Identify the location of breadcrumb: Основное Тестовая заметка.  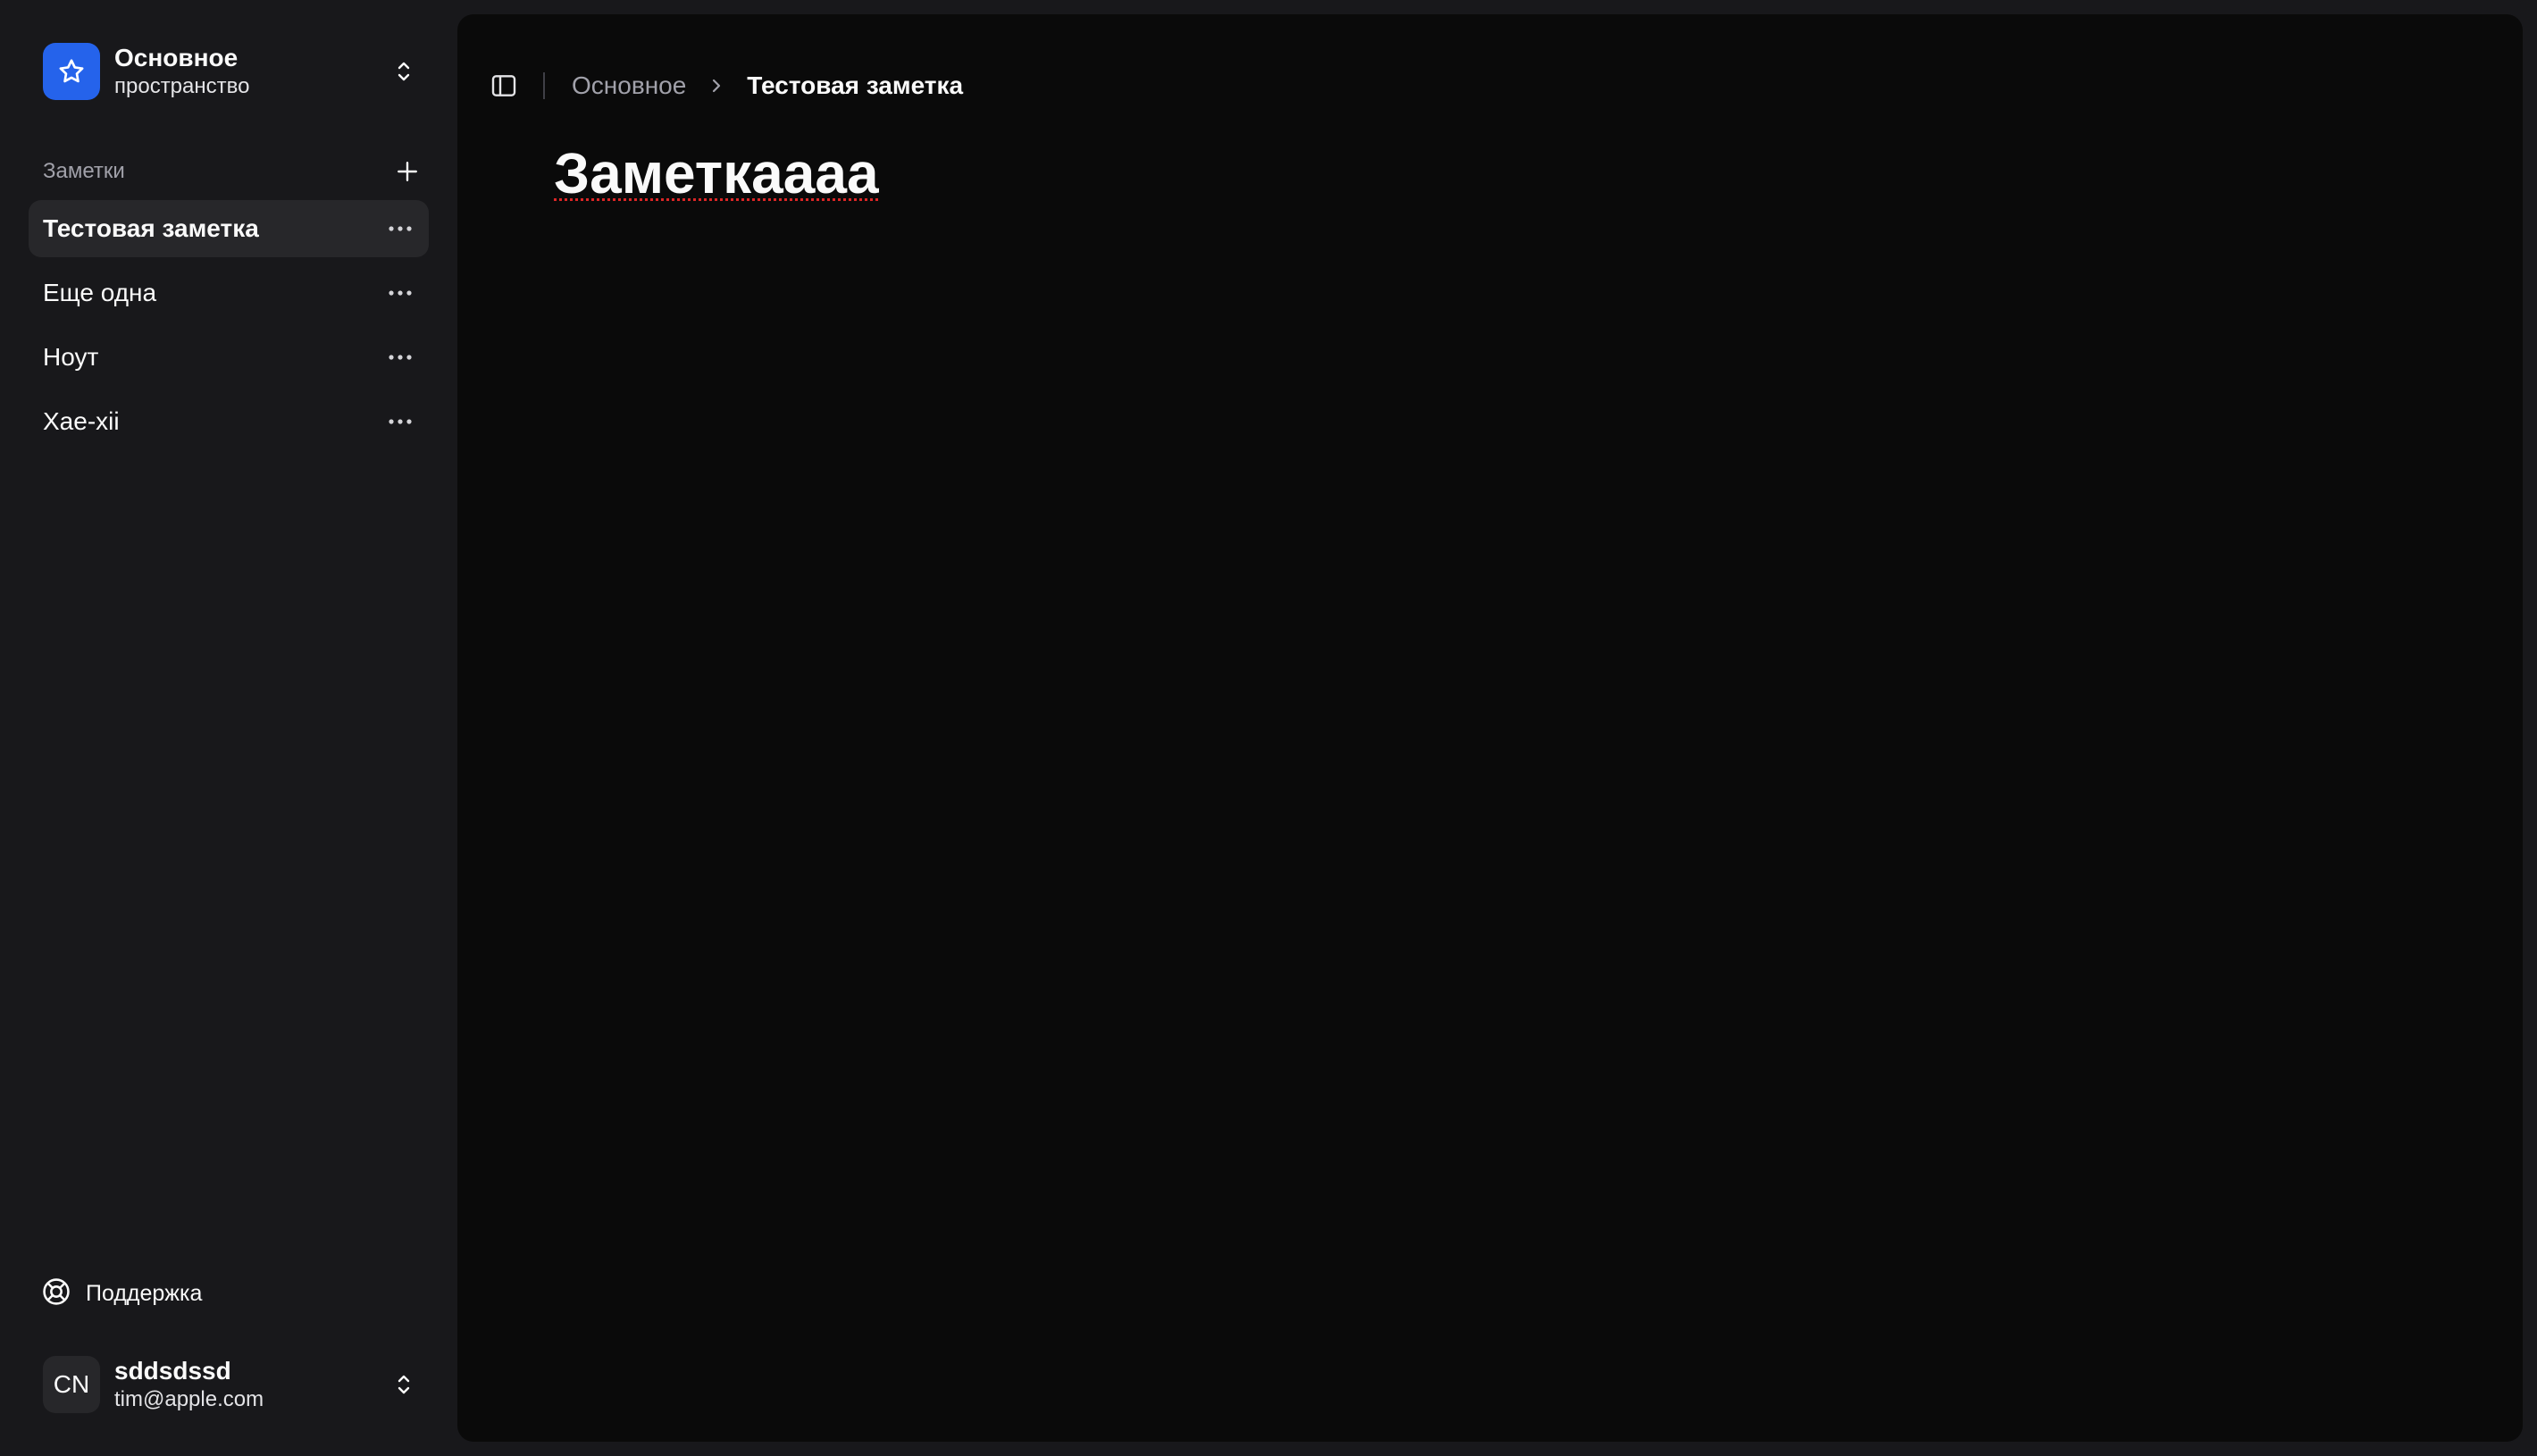
(767, 86).